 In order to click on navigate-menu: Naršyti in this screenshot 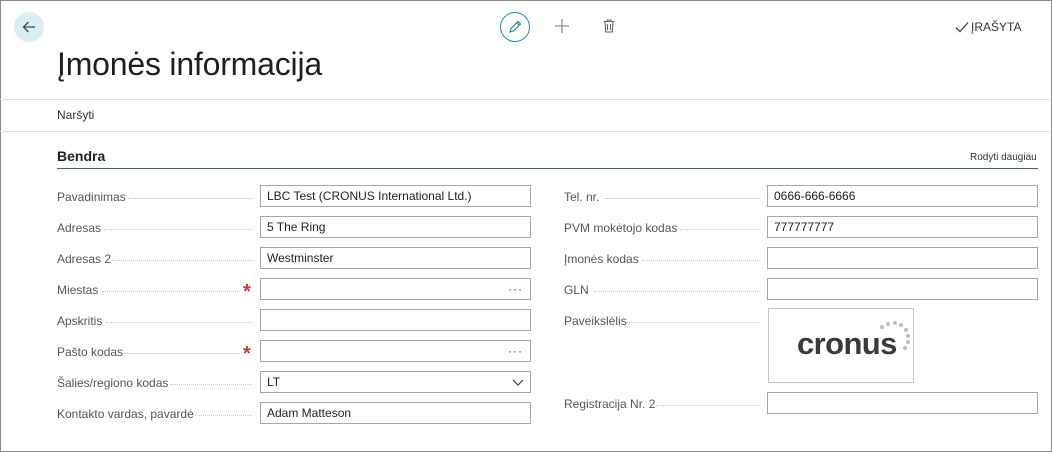, I will do `click(75, 115)`.